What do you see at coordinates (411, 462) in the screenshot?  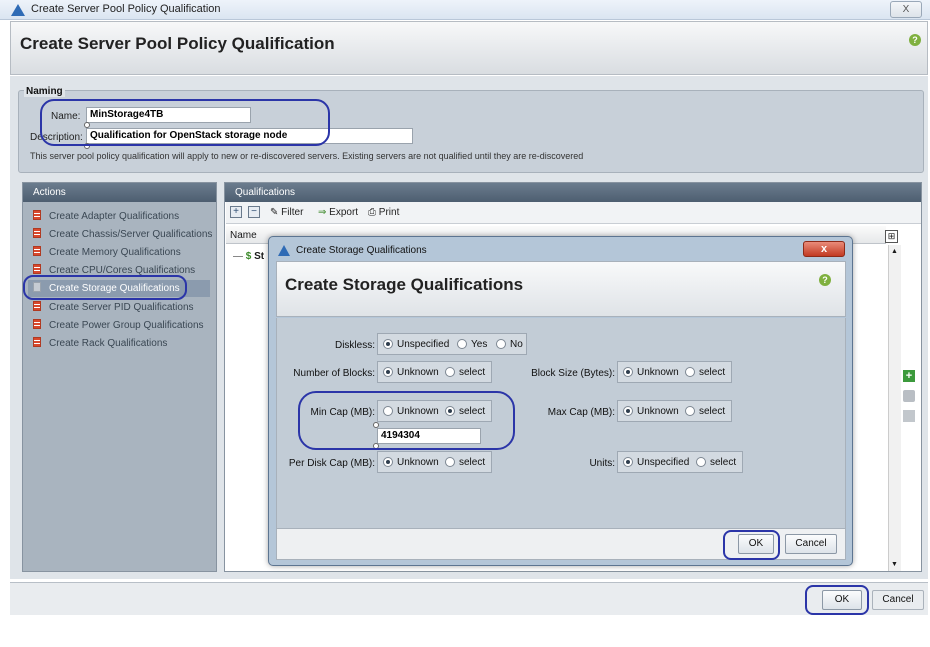 I see `per-disk-cap-unknown-radio: Unknown` at bounding box center [411, 462].